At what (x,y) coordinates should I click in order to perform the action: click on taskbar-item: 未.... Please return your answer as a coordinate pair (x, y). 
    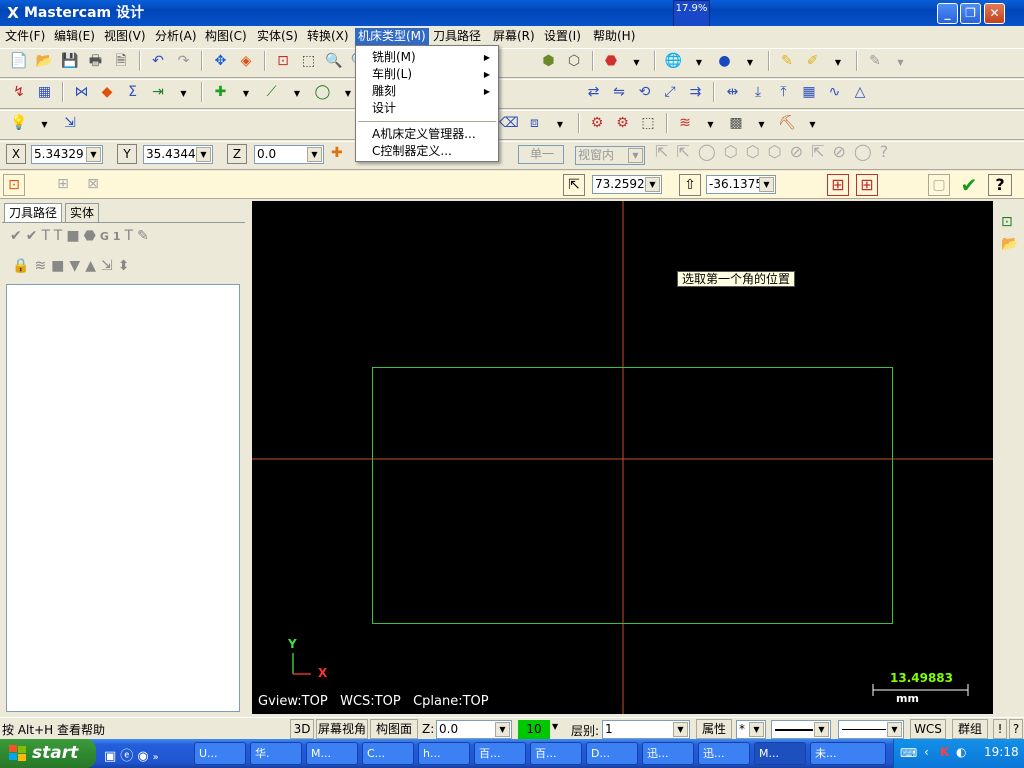
    Looking at the image, I should click on (848, 753).